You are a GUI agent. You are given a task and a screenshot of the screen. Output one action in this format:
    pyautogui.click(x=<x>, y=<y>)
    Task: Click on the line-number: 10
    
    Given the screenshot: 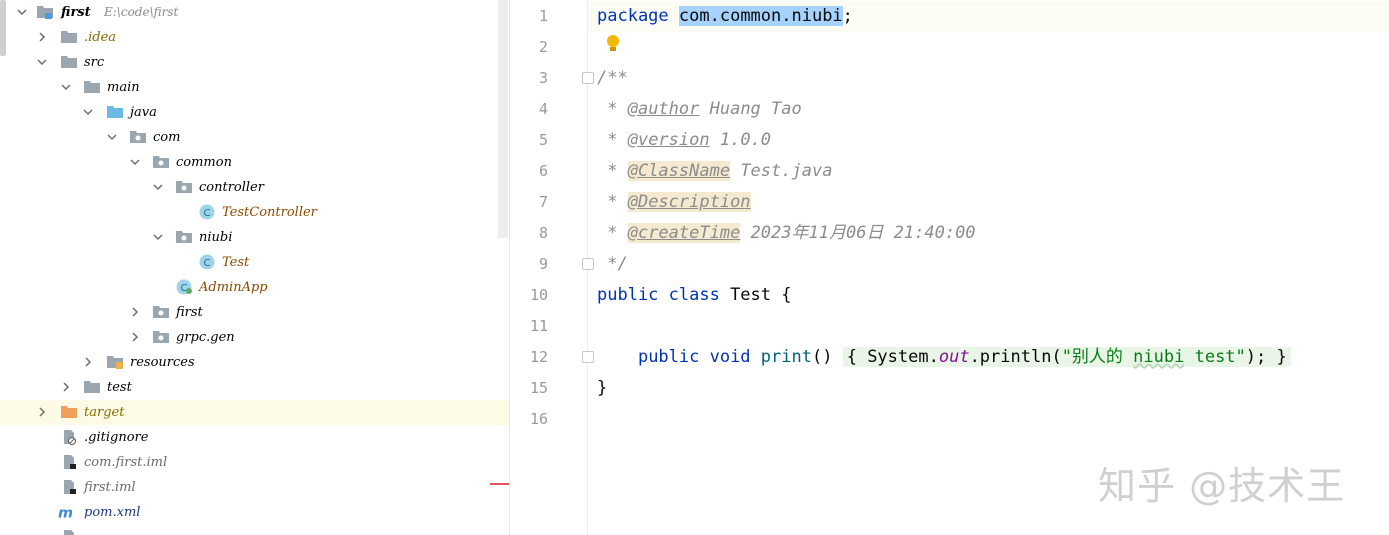 What is the action you would take?
    pyautogui.click(x=538, y=295)
    